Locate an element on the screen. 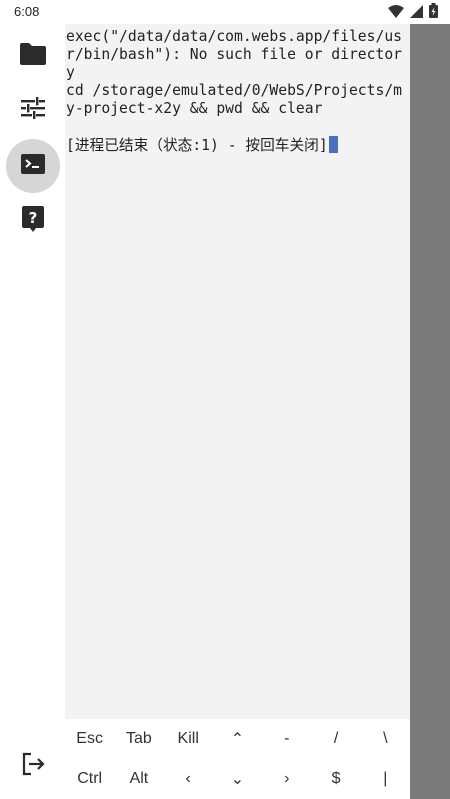 This screenshot has height=799, width=450. key-ctrl: Ctrl is located at coordinates (89, 779).